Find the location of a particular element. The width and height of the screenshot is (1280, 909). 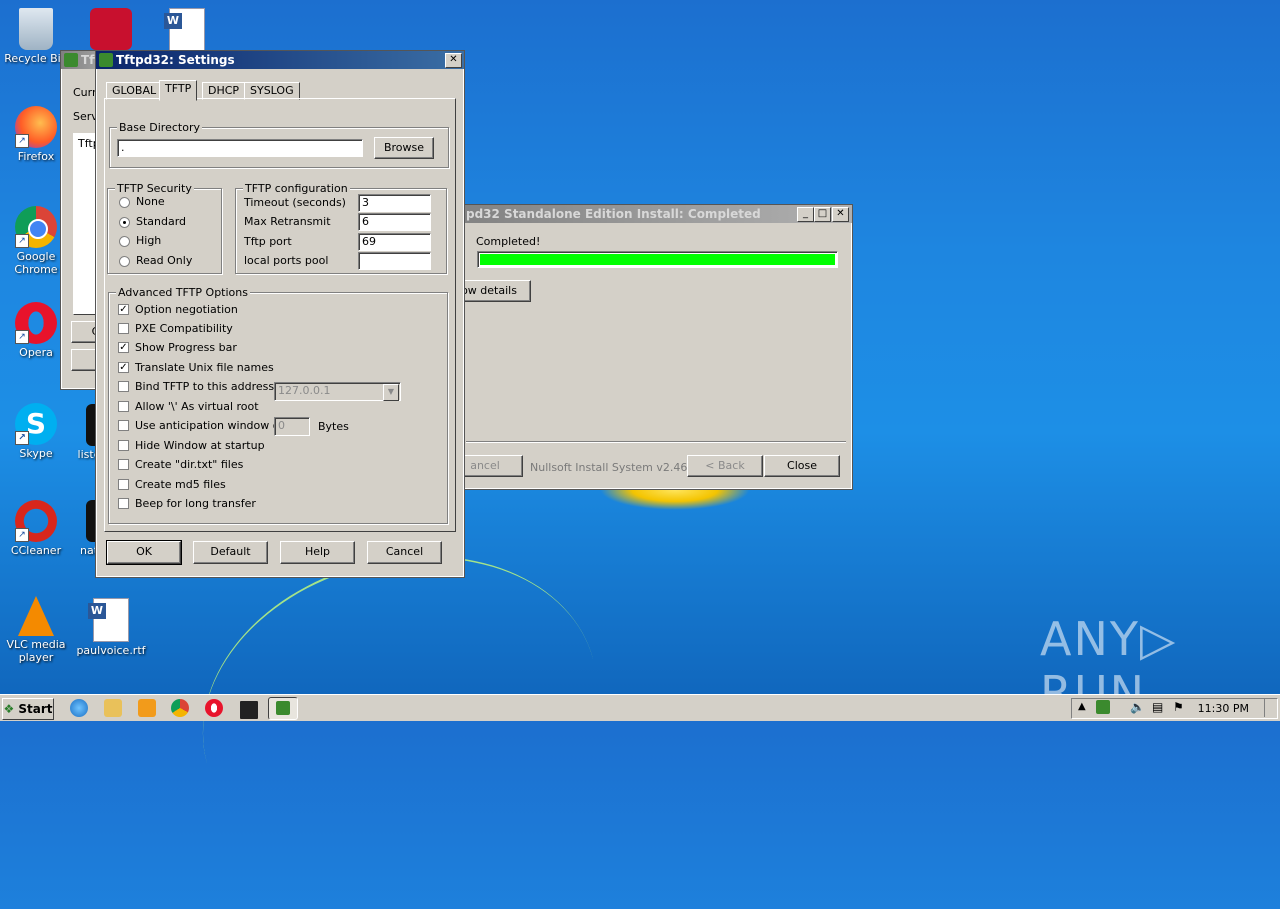

back-button: < Back is located at coordinates (725, 466).